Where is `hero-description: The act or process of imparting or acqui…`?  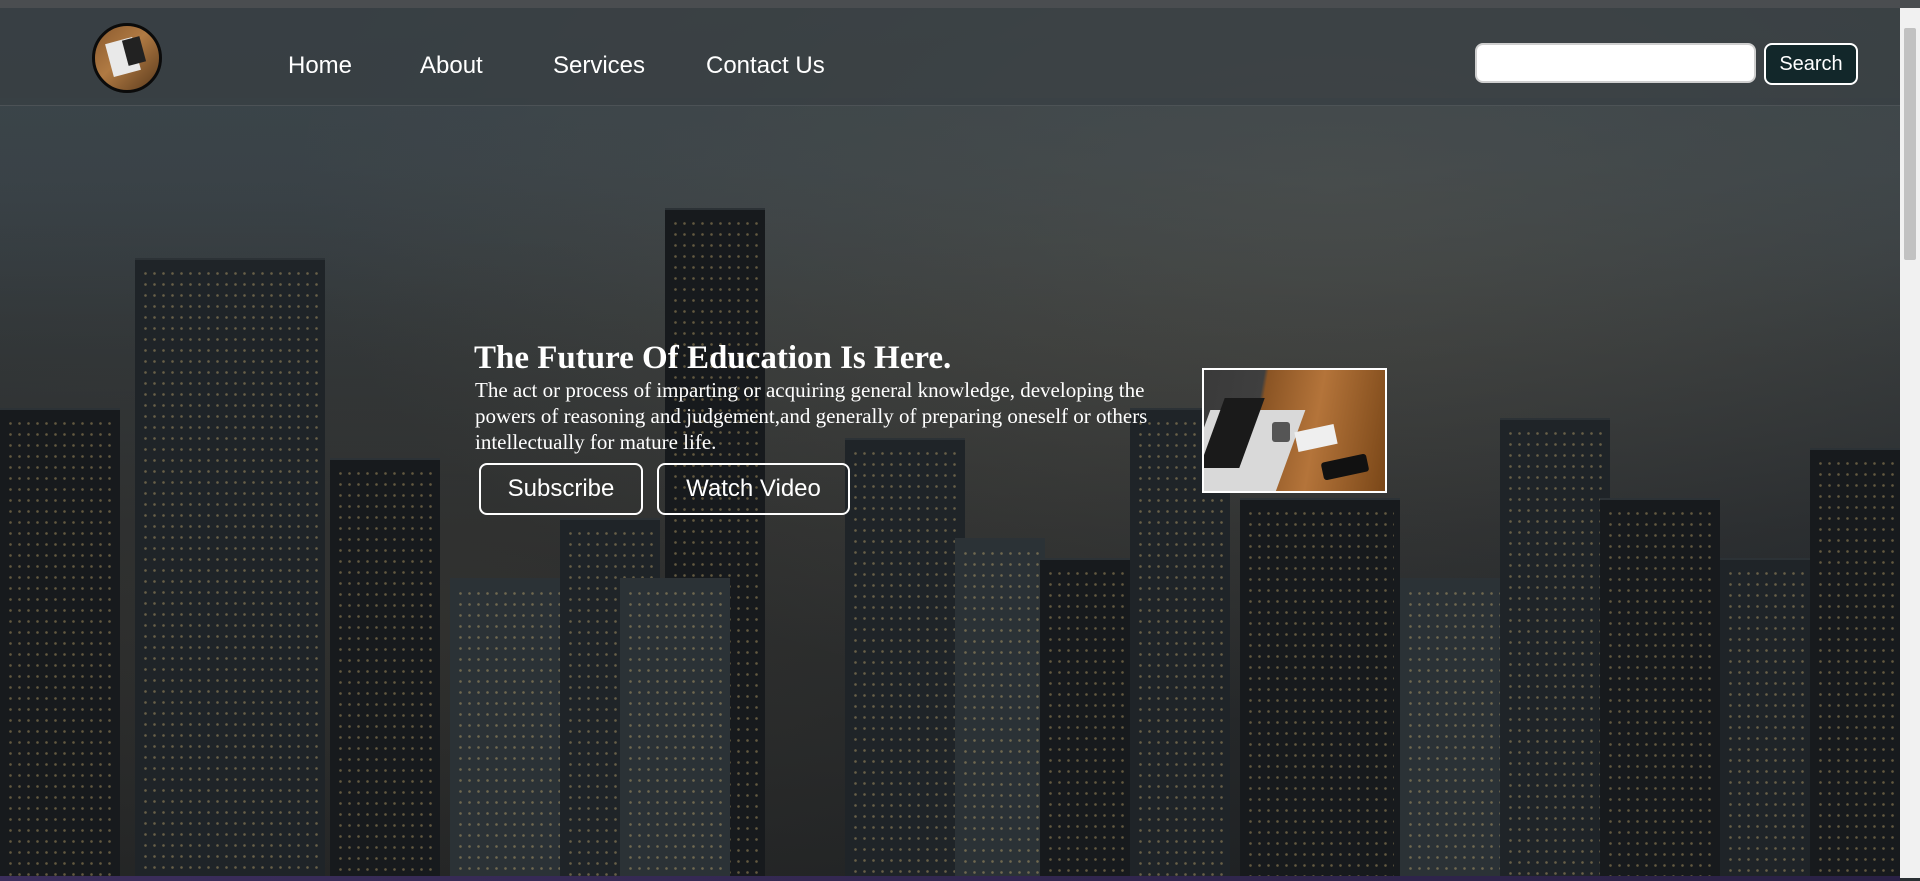
hero-description: The act or process of imparting or acqui… is located at coordinates (811, 416).